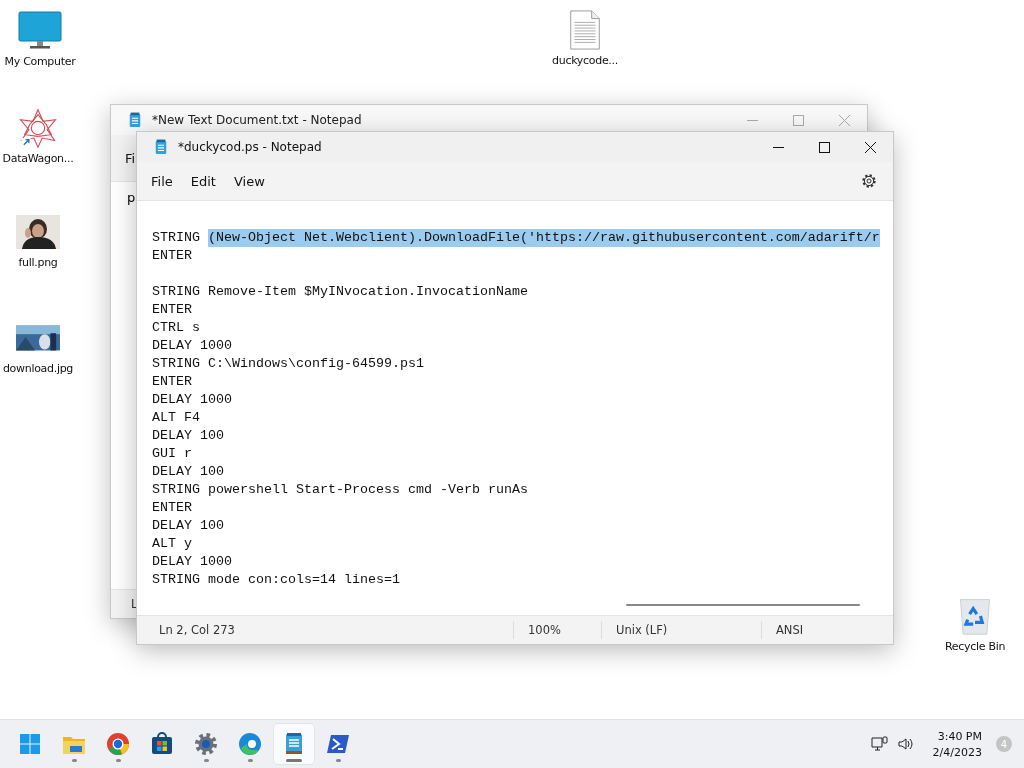 The height and width of the screenshot is (768, 1024). I want to click on window-title: *duckycod.ps - Notepad, so click(250, 147).